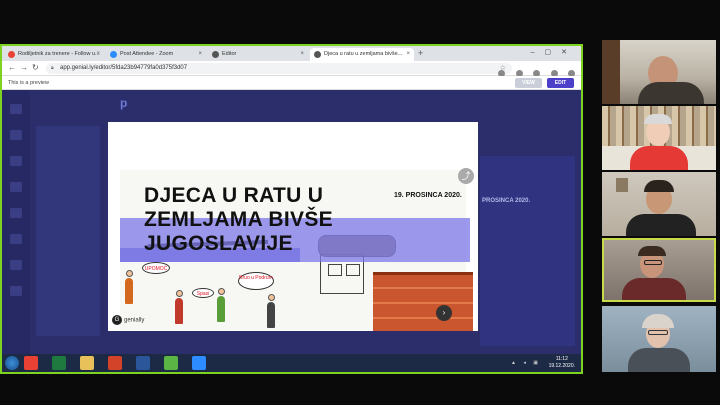 The image size is (720, 405). I want to click on edit-button: EDIT, so click(560, 83).